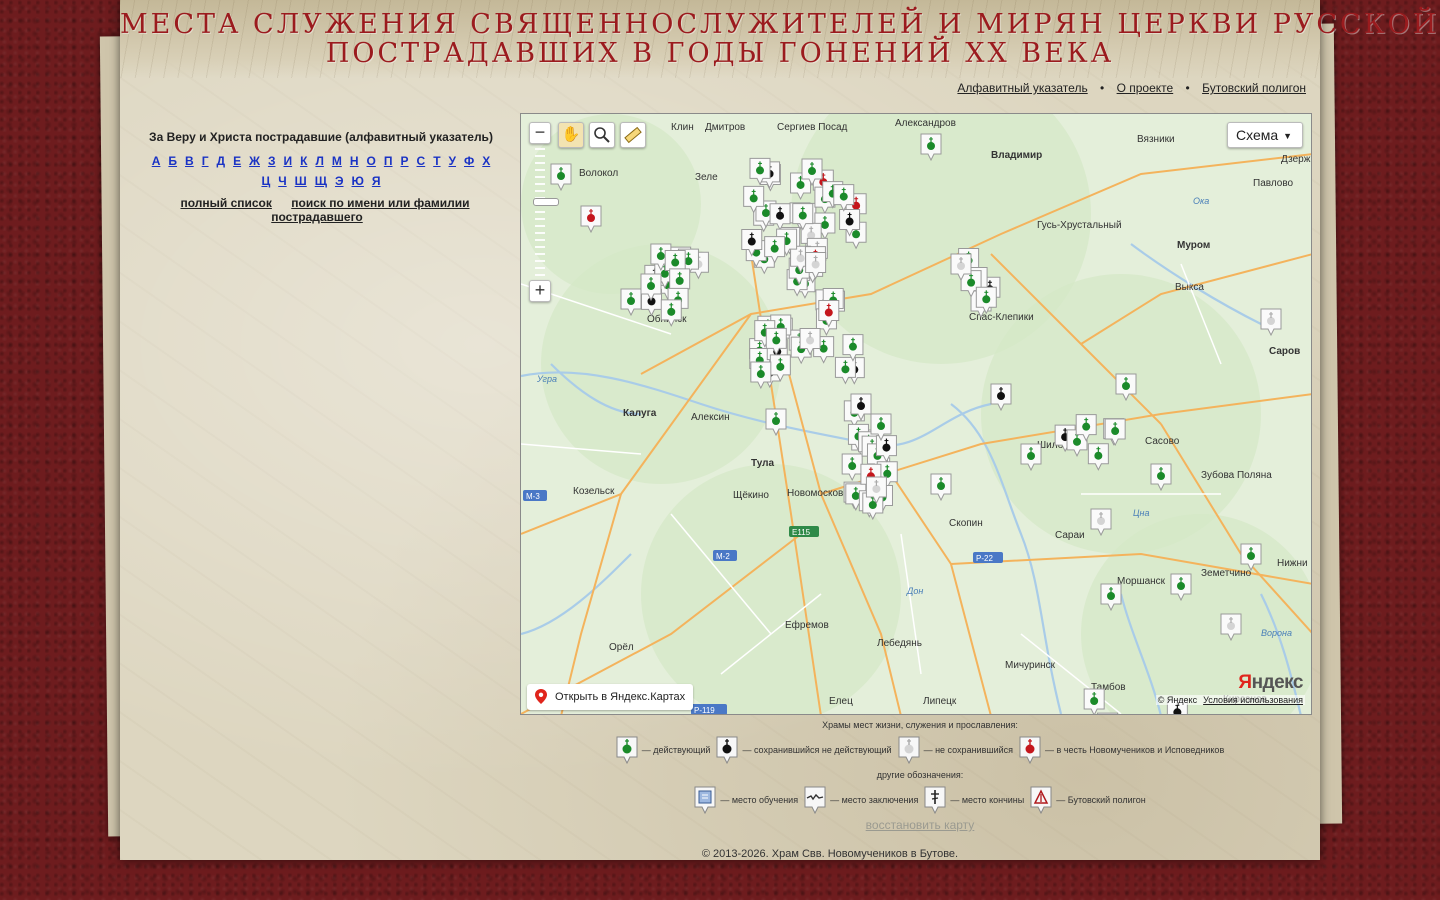 The height and width of the screenshot is (900, 1440). What do you see at coordinates (1016, 155) in the screenshot?
I see `city-label: Владимир` at bounding box center [1016, 155].